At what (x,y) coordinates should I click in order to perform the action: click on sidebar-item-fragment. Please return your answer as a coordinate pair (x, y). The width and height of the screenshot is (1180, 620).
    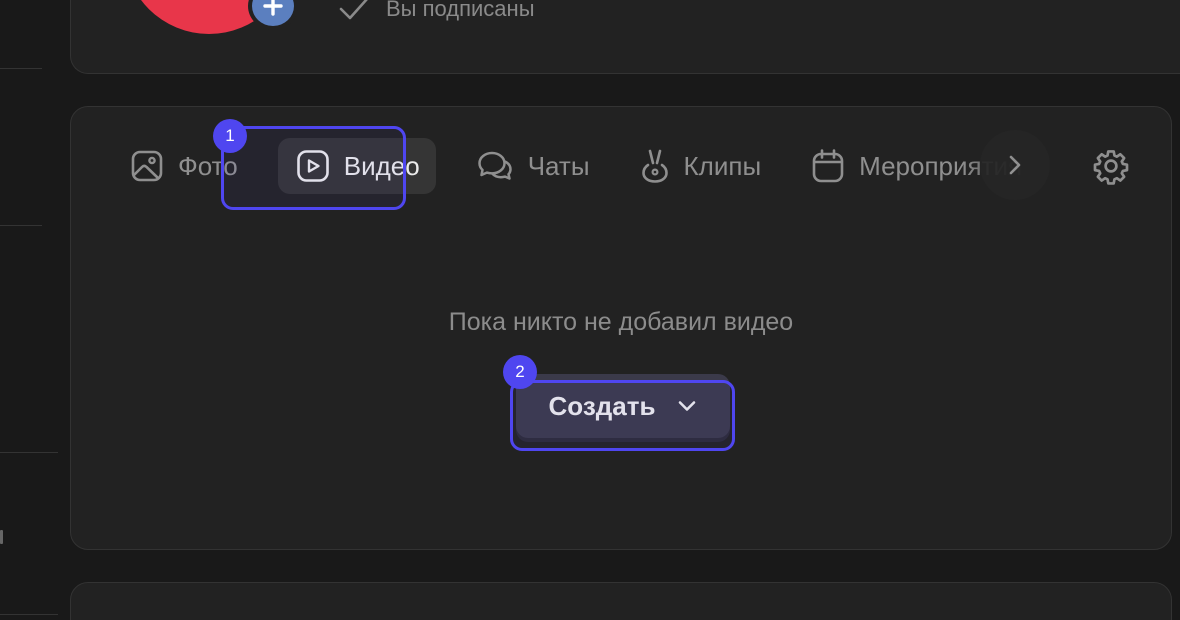
    Looking at the image, I should click on (1, 537).